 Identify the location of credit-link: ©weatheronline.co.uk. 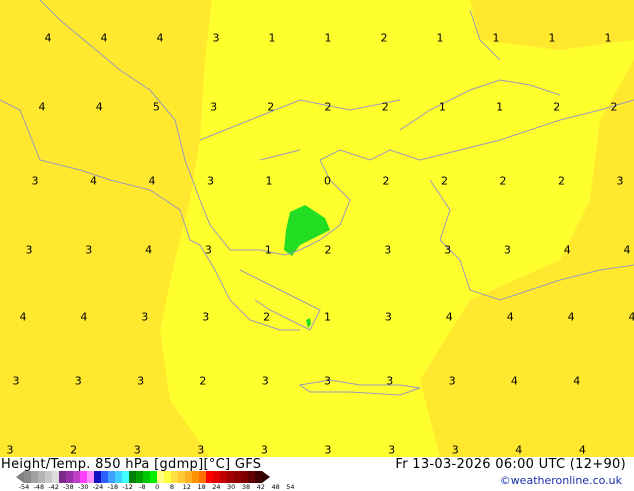
(561, 480).